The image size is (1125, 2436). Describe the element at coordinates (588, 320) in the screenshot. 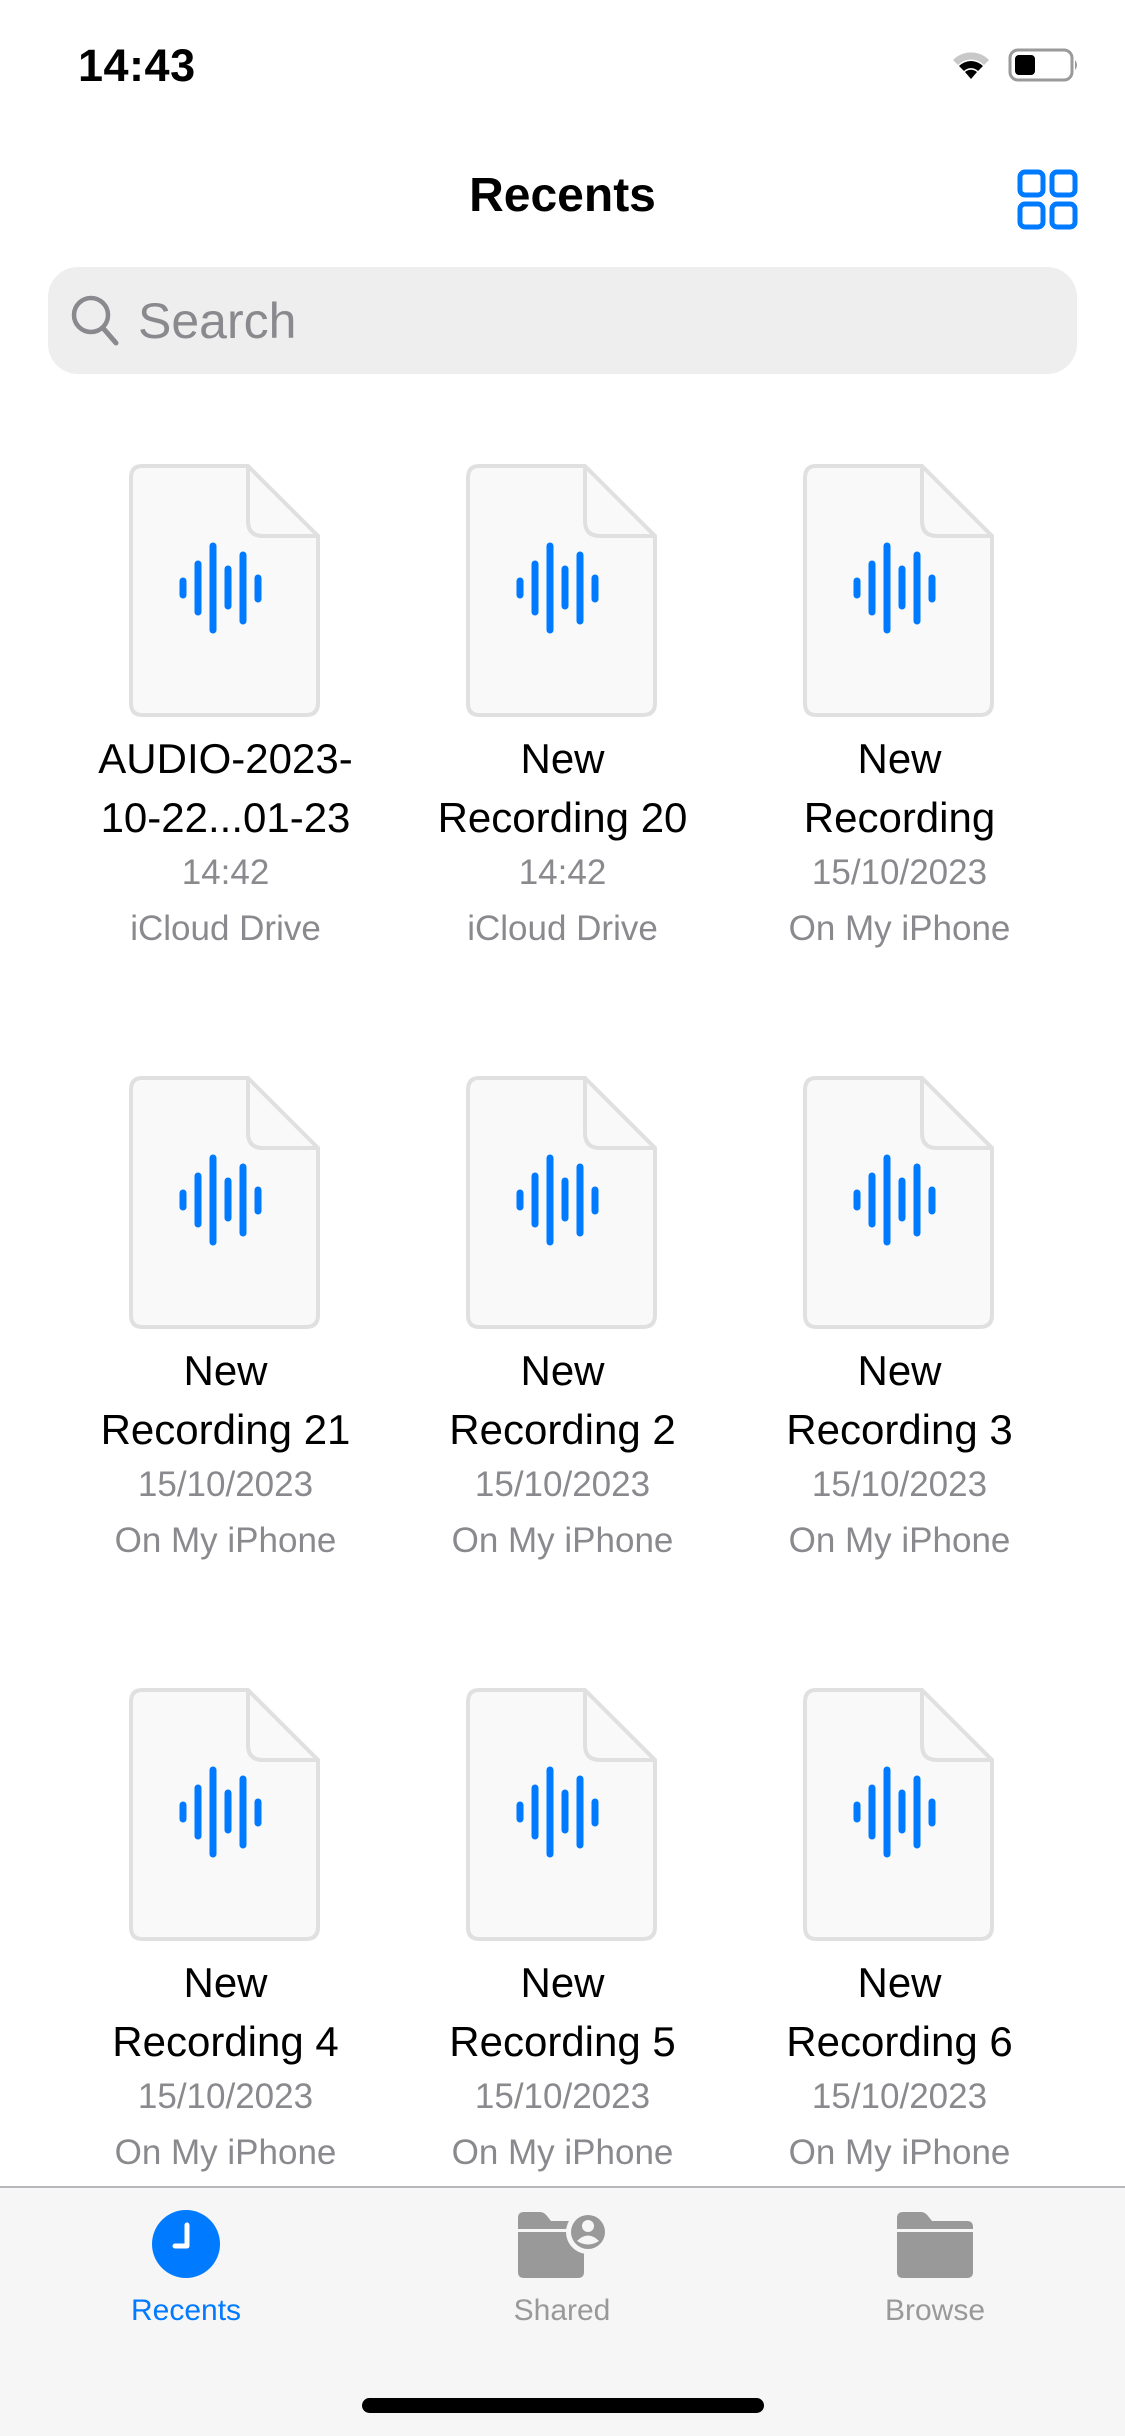

I see `search-input` at that location.